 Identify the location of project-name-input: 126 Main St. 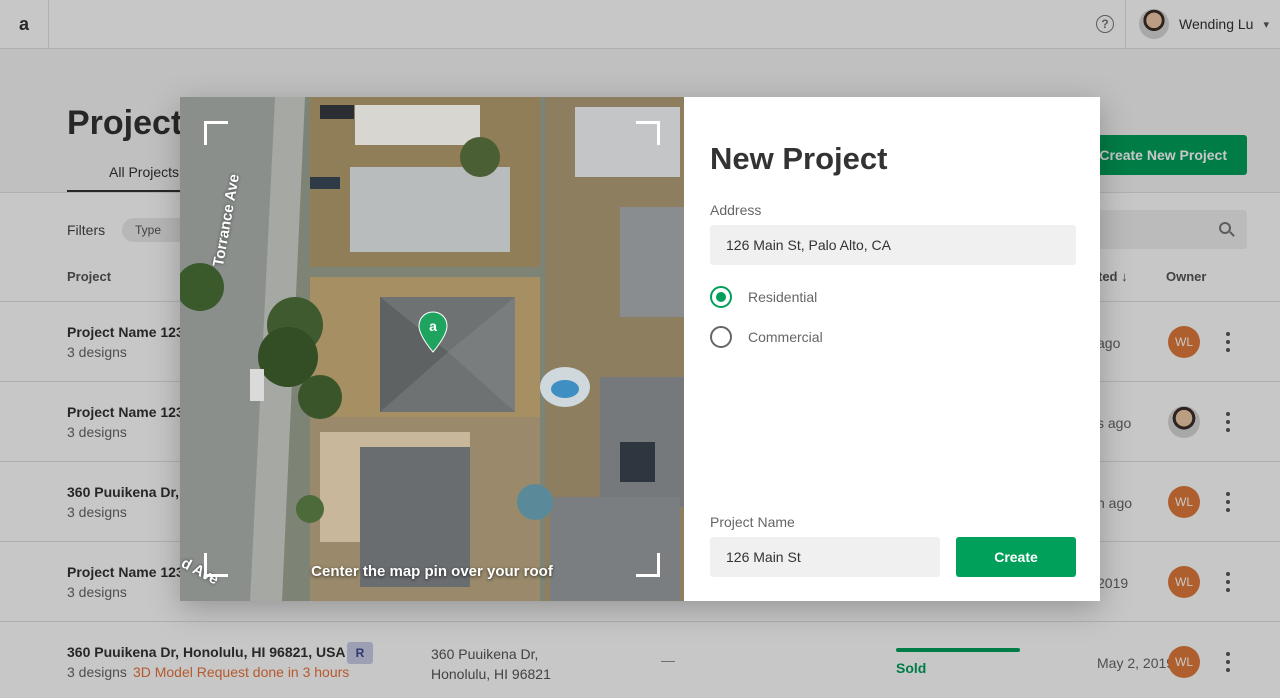
(825, 557).